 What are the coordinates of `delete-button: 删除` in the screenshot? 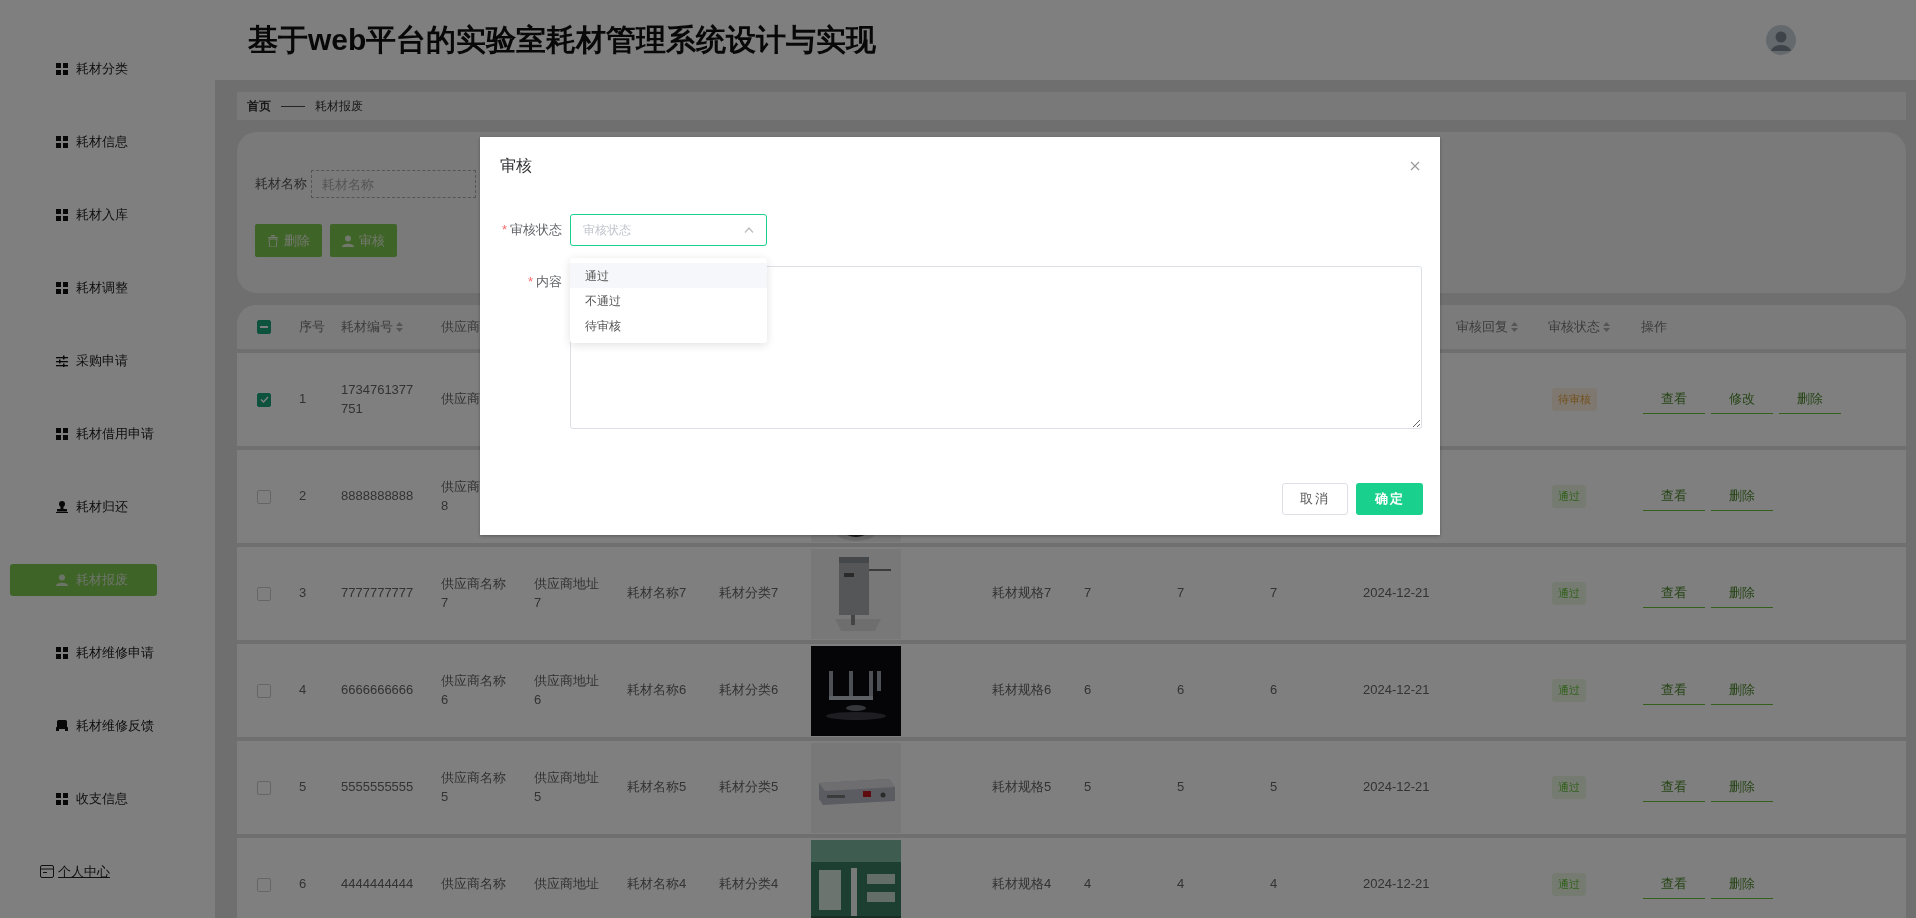 It's located at (288, 240).